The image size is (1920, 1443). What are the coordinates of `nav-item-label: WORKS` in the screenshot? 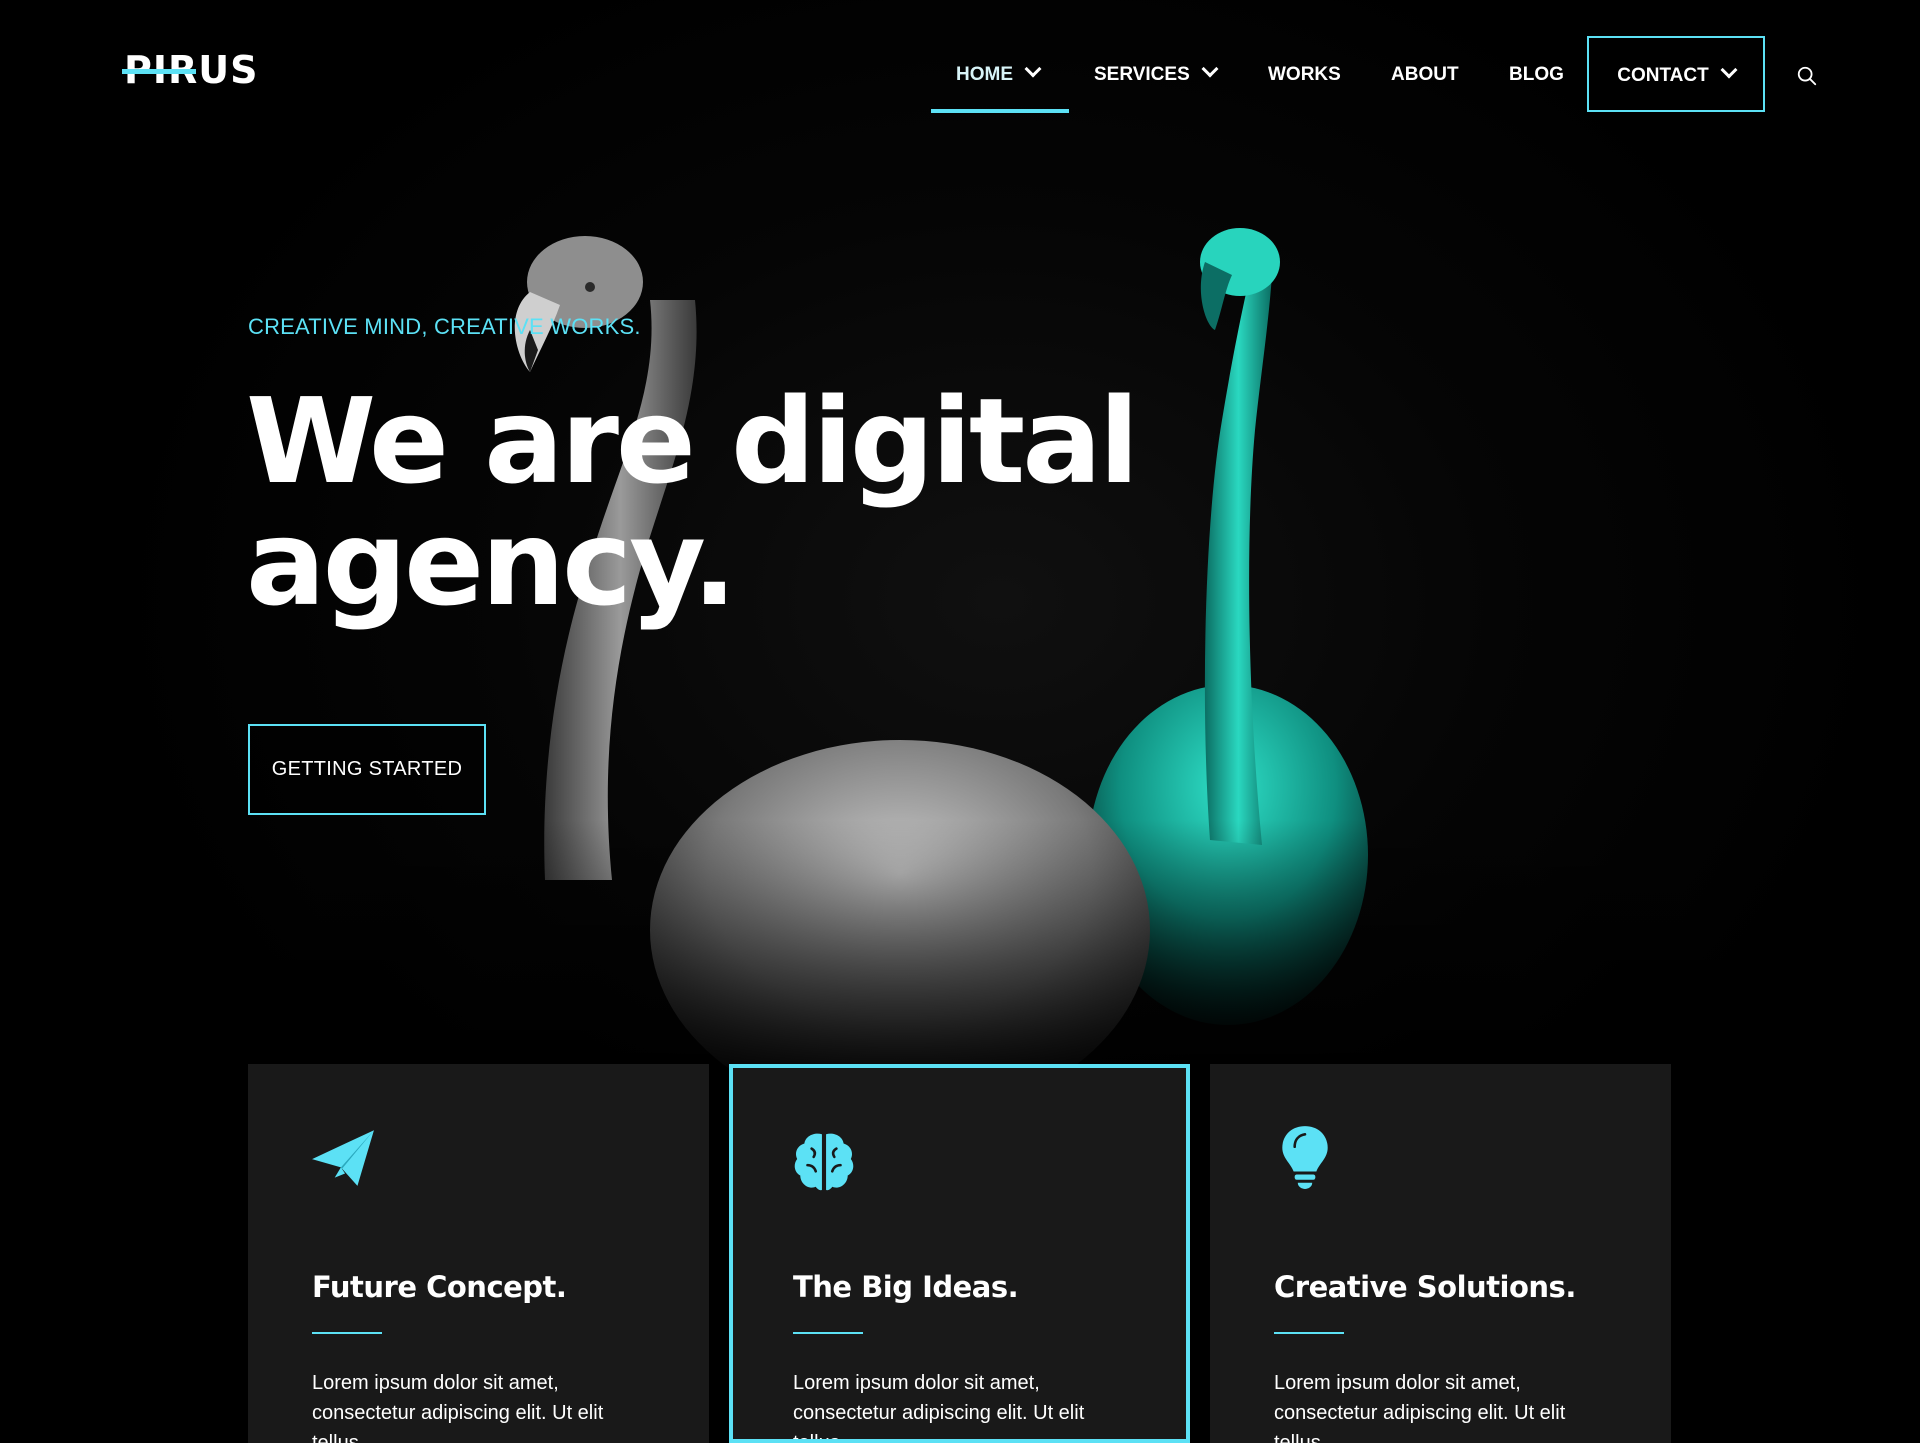 It's located at (1304, 74).